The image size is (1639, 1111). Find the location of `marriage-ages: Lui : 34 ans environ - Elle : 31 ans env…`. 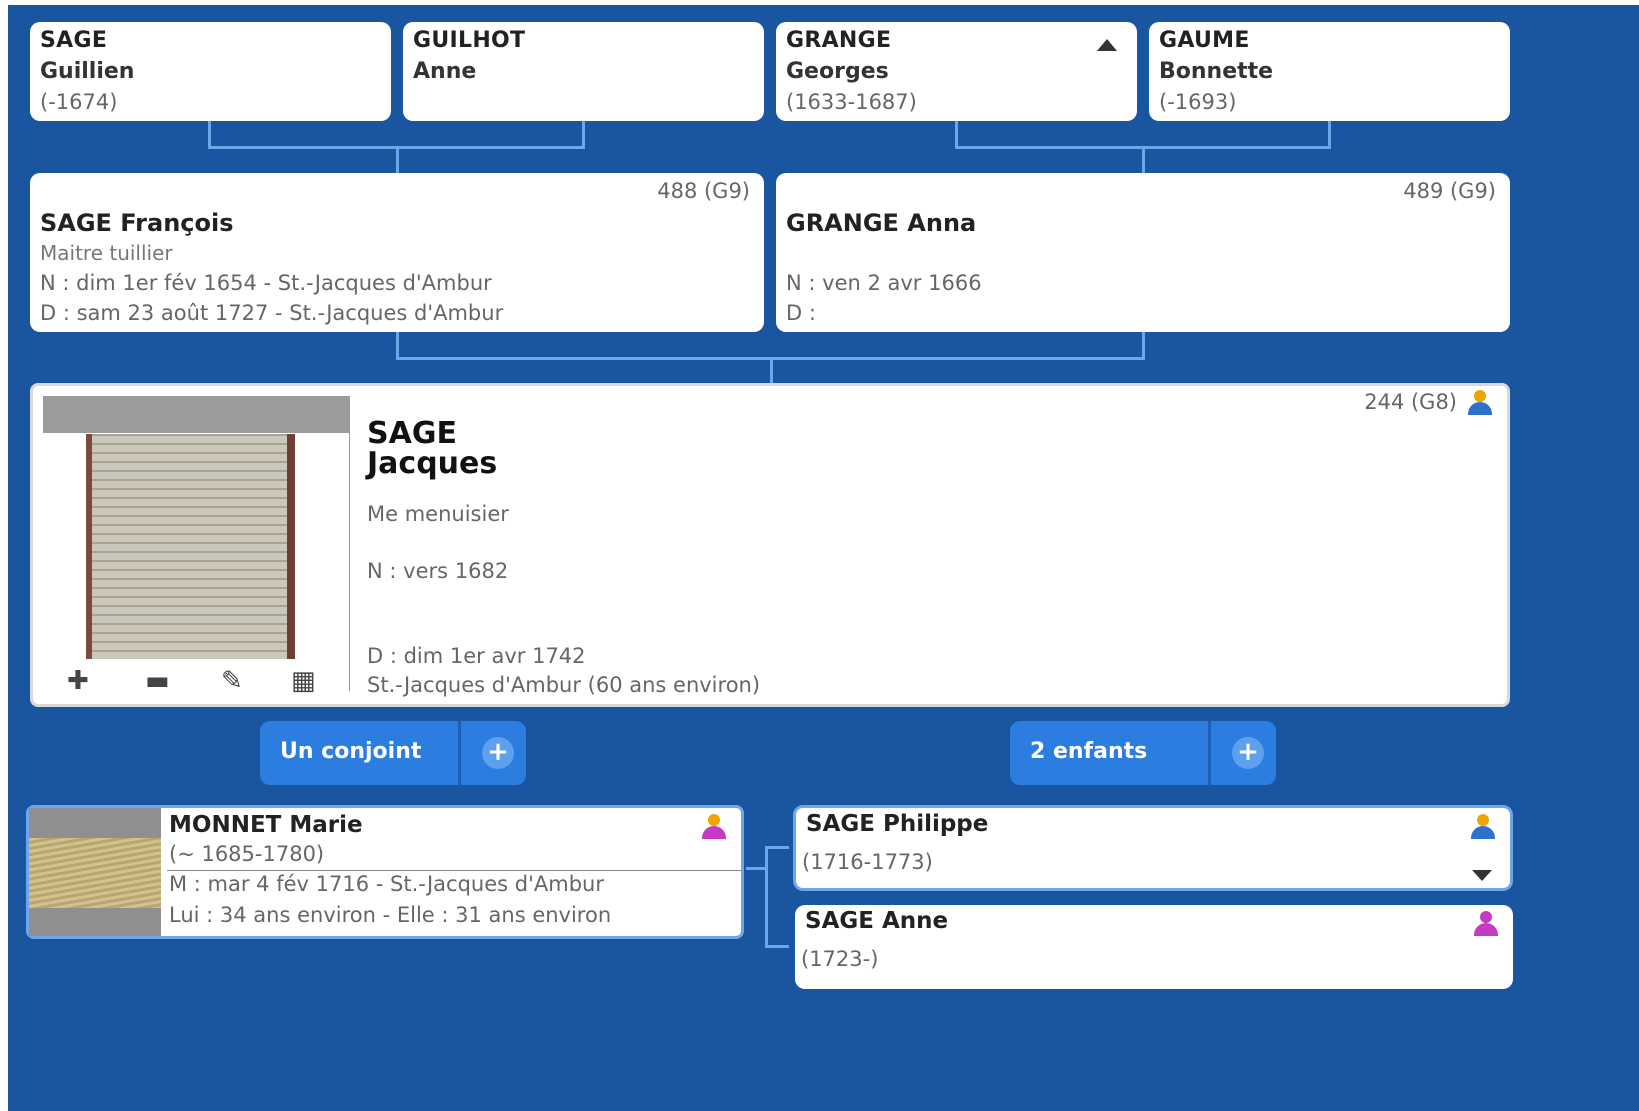

marriage-ages: Lui : 34 ans environ - Elle : 31 ans env… is located at coordinates (390, 915).